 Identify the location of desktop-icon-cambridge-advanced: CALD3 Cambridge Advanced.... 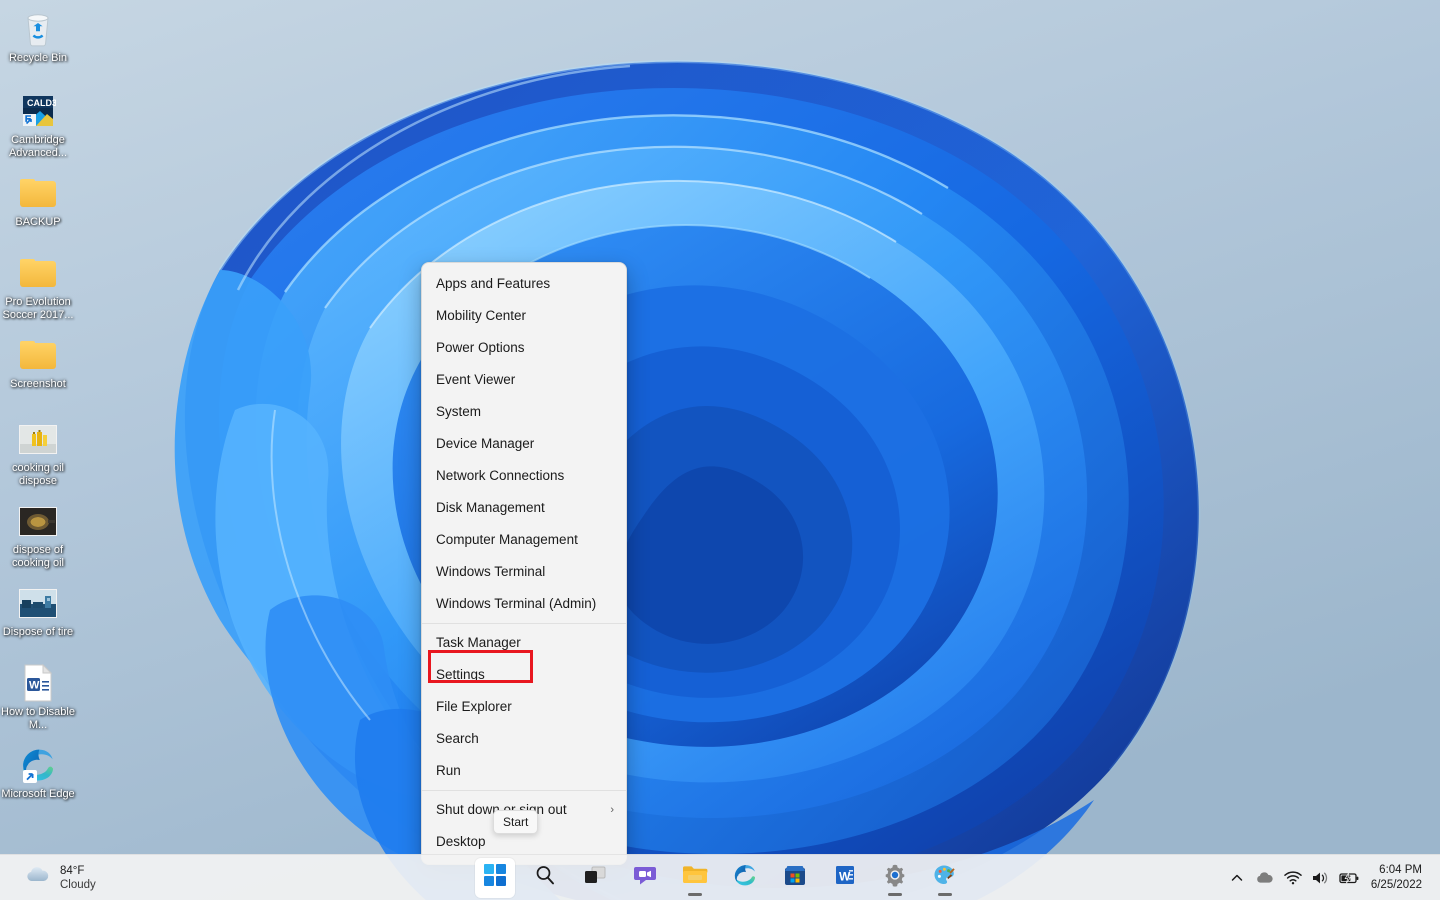
(38, 124).